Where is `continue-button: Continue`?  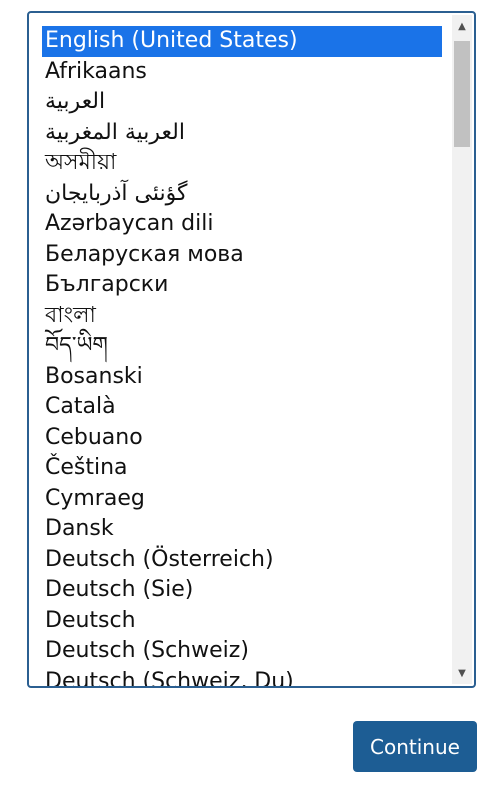 continue-button: Continue is located at coordinates (415, 746).